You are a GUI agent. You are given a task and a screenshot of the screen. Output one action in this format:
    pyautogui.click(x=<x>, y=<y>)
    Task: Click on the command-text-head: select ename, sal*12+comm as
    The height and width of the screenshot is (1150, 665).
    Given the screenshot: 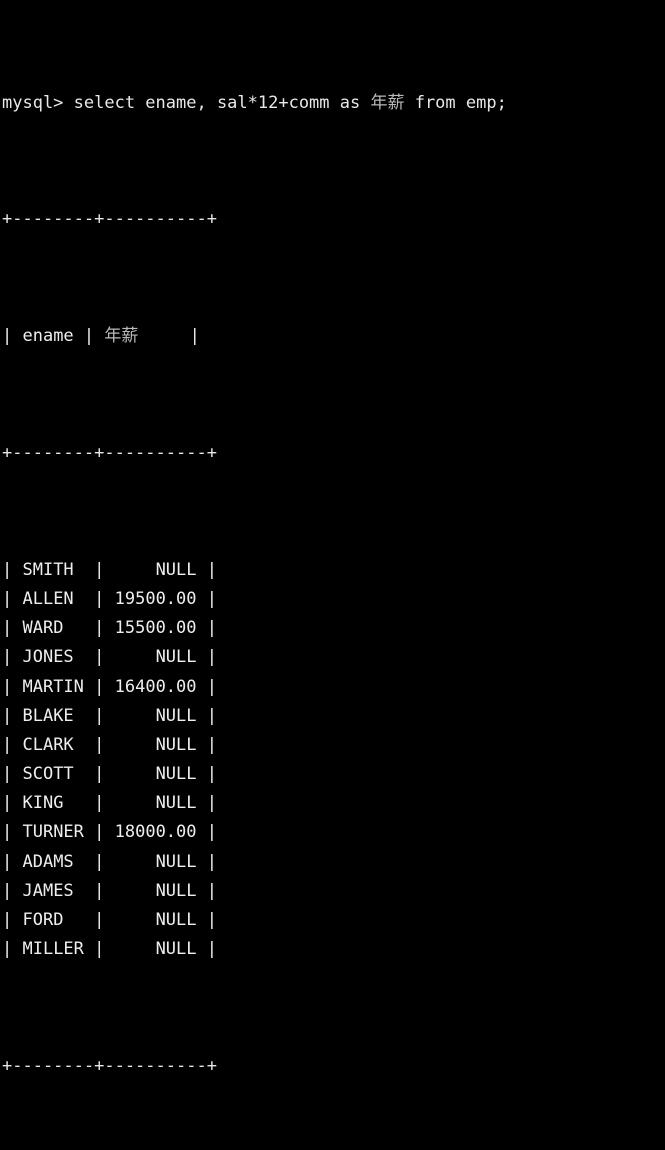 What is the action you would take?
    pyautogui.click(x=217, y=102)
    